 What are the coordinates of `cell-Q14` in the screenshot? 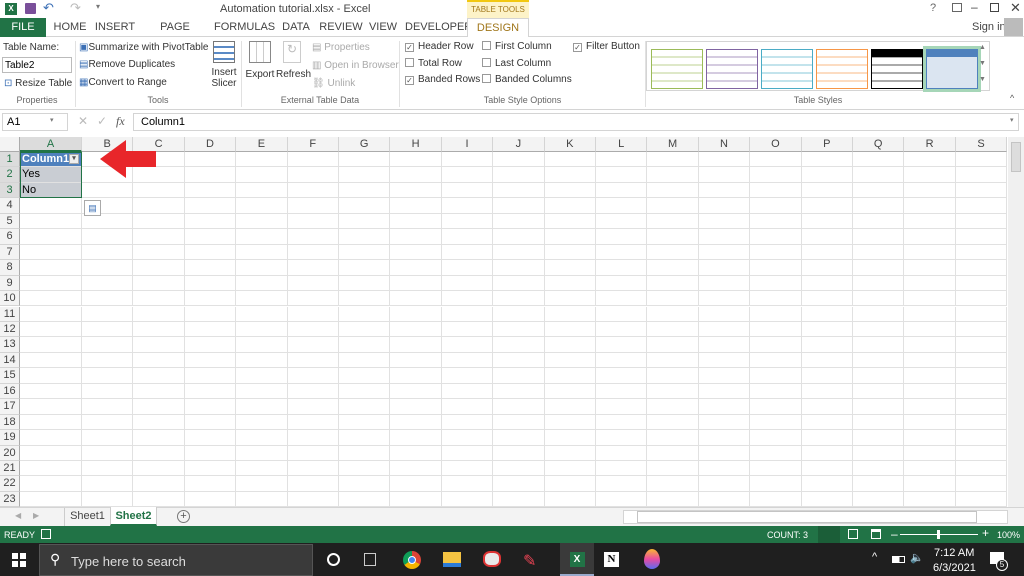 It's located at (879, 360).